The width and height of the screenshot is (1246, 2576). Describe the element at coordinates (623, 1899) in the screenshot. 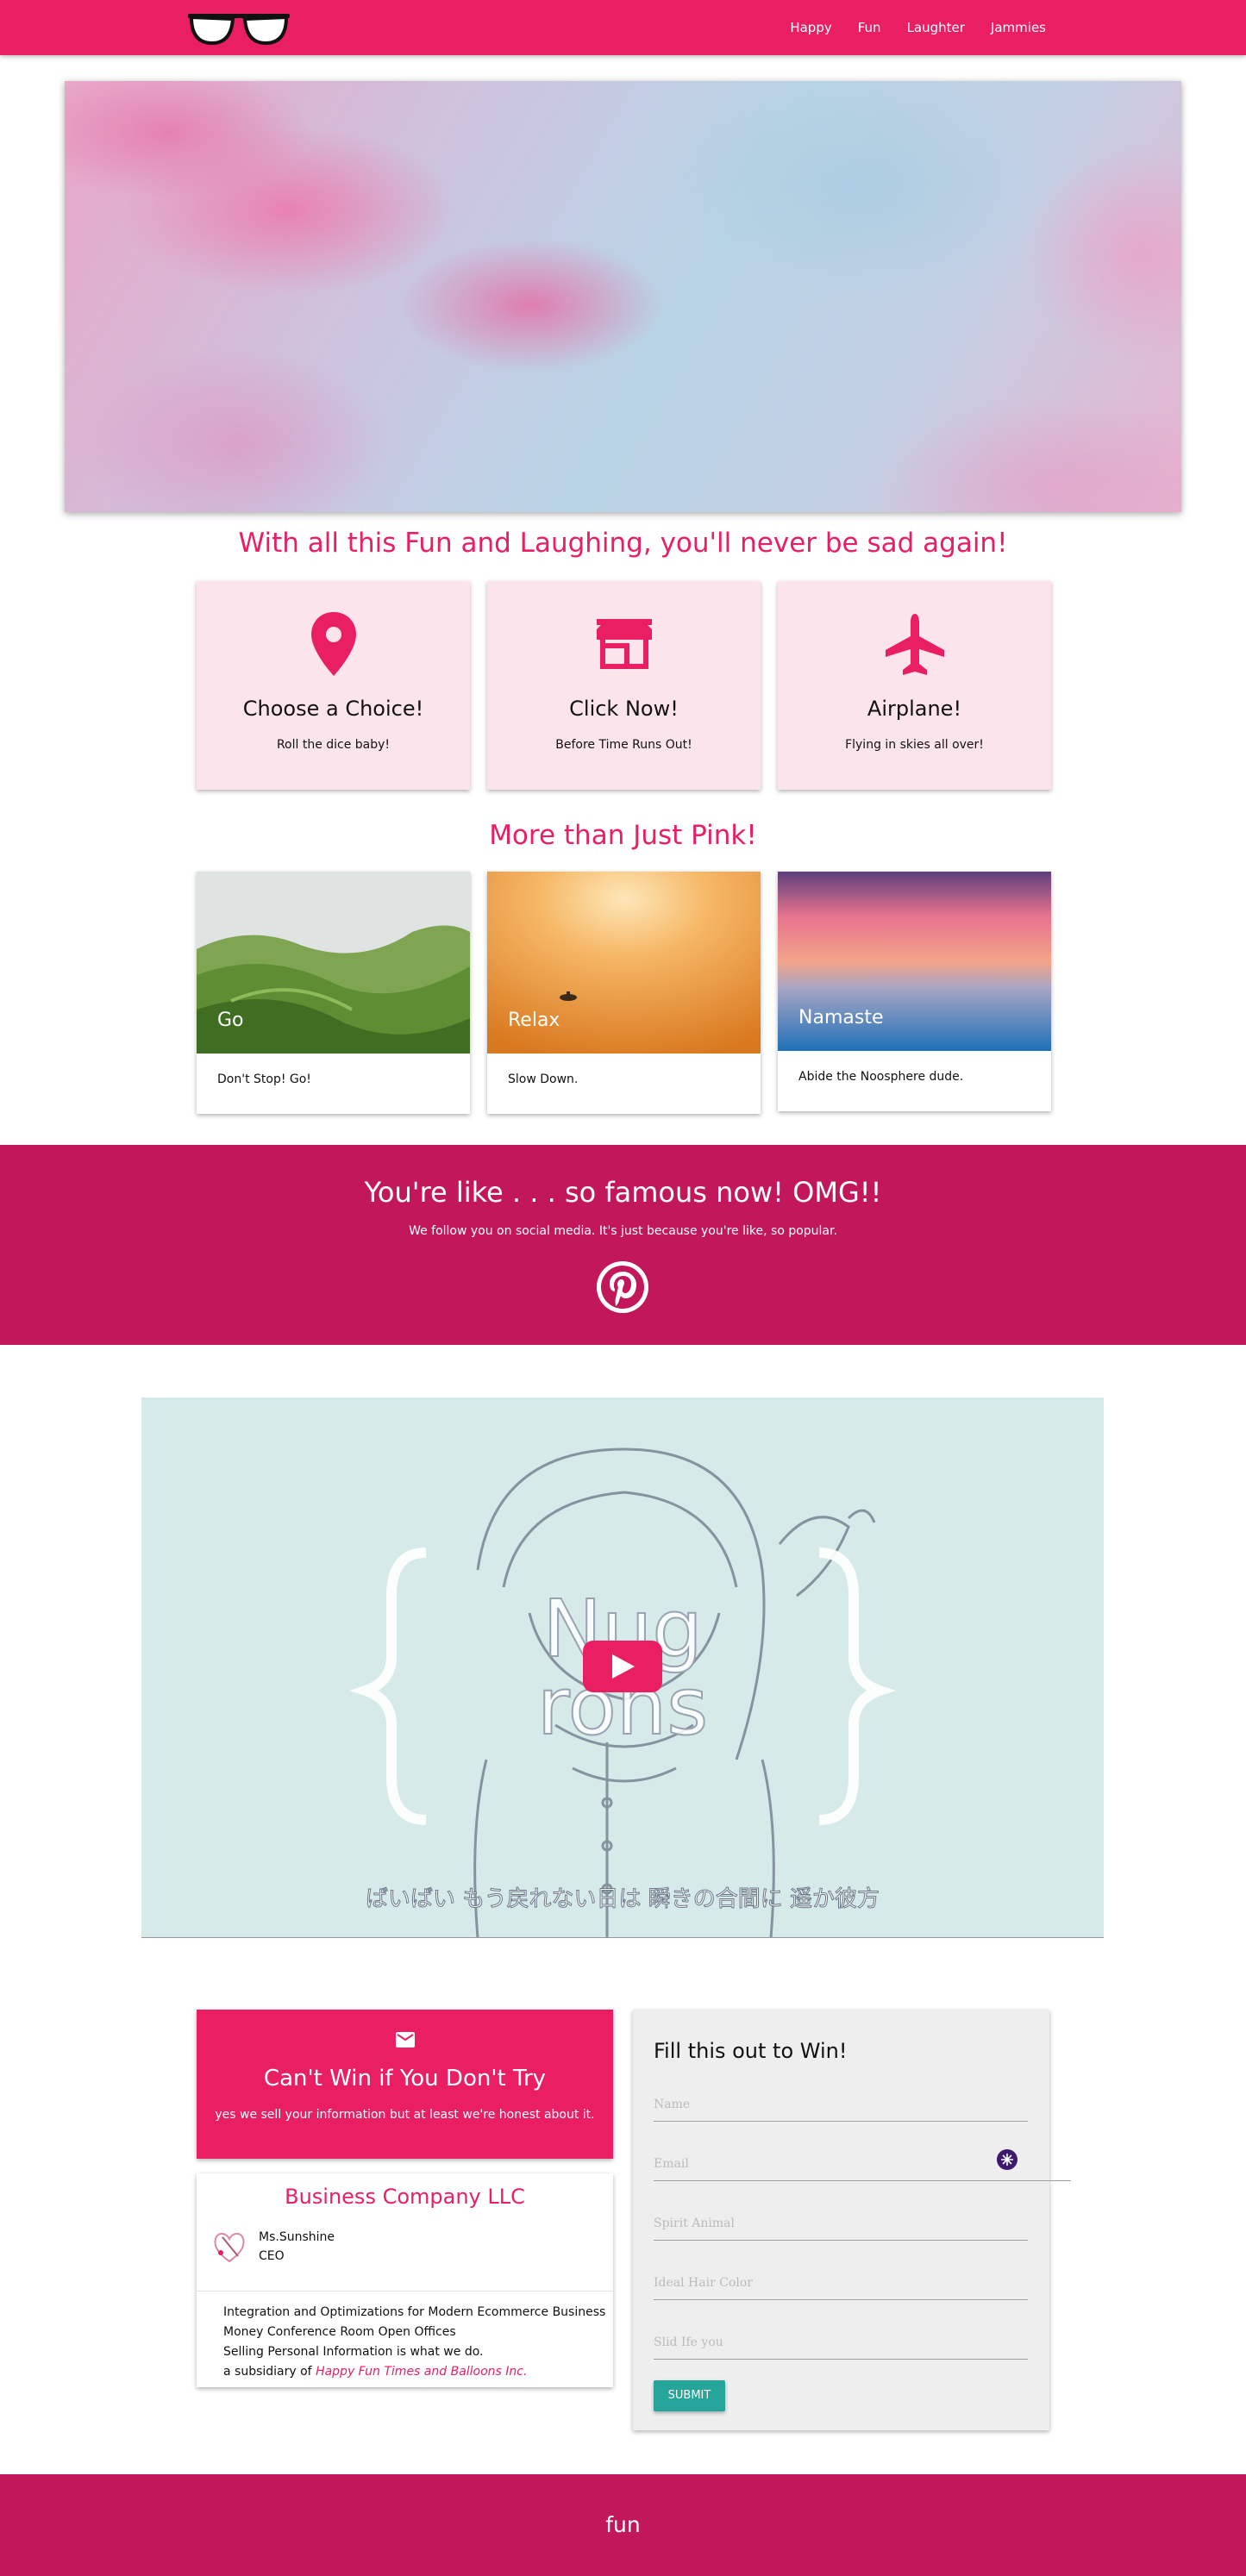

I see `video-caption: ばいばい もう戻れない日は 瞬きの合間に 遥か彼方` at that location.